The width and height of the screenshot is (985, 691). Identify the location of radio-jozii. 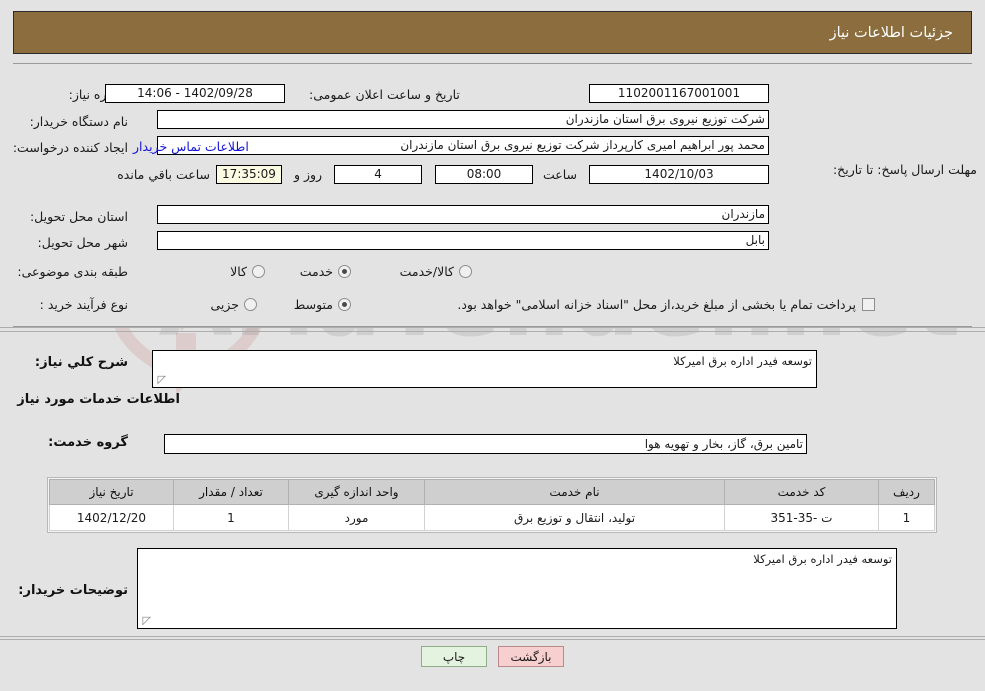
(250, 304).